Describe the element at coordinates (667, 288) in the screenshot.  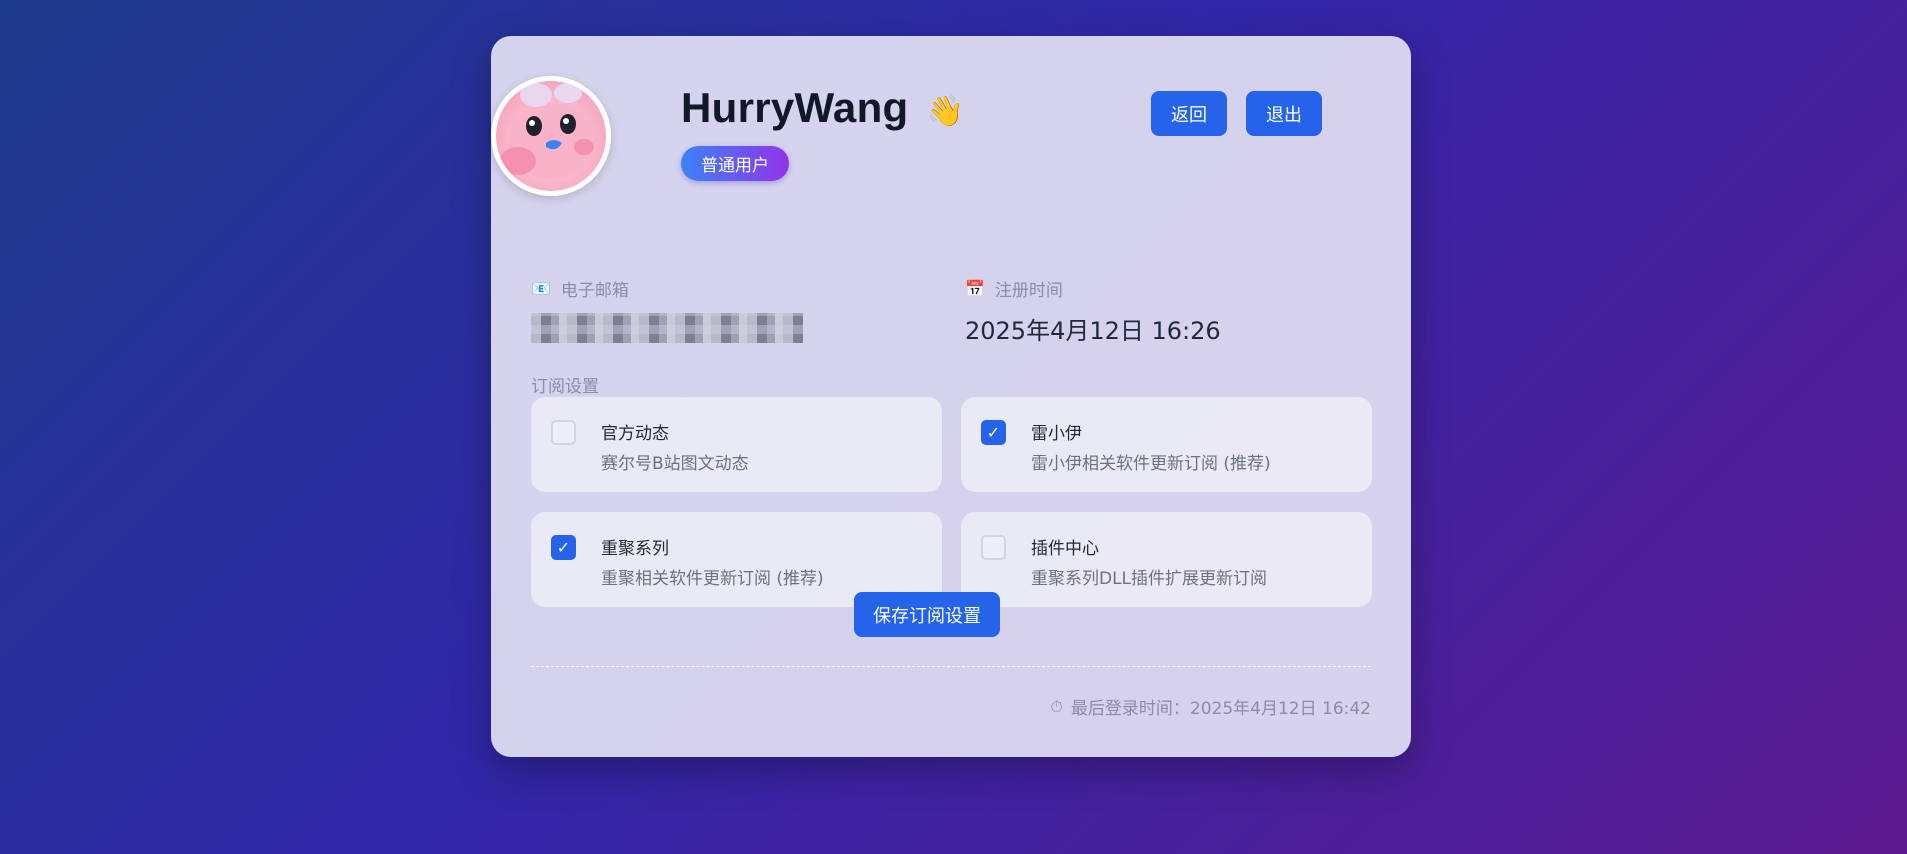
I see `email-label-row: 📧 电子邮箱` at that location.